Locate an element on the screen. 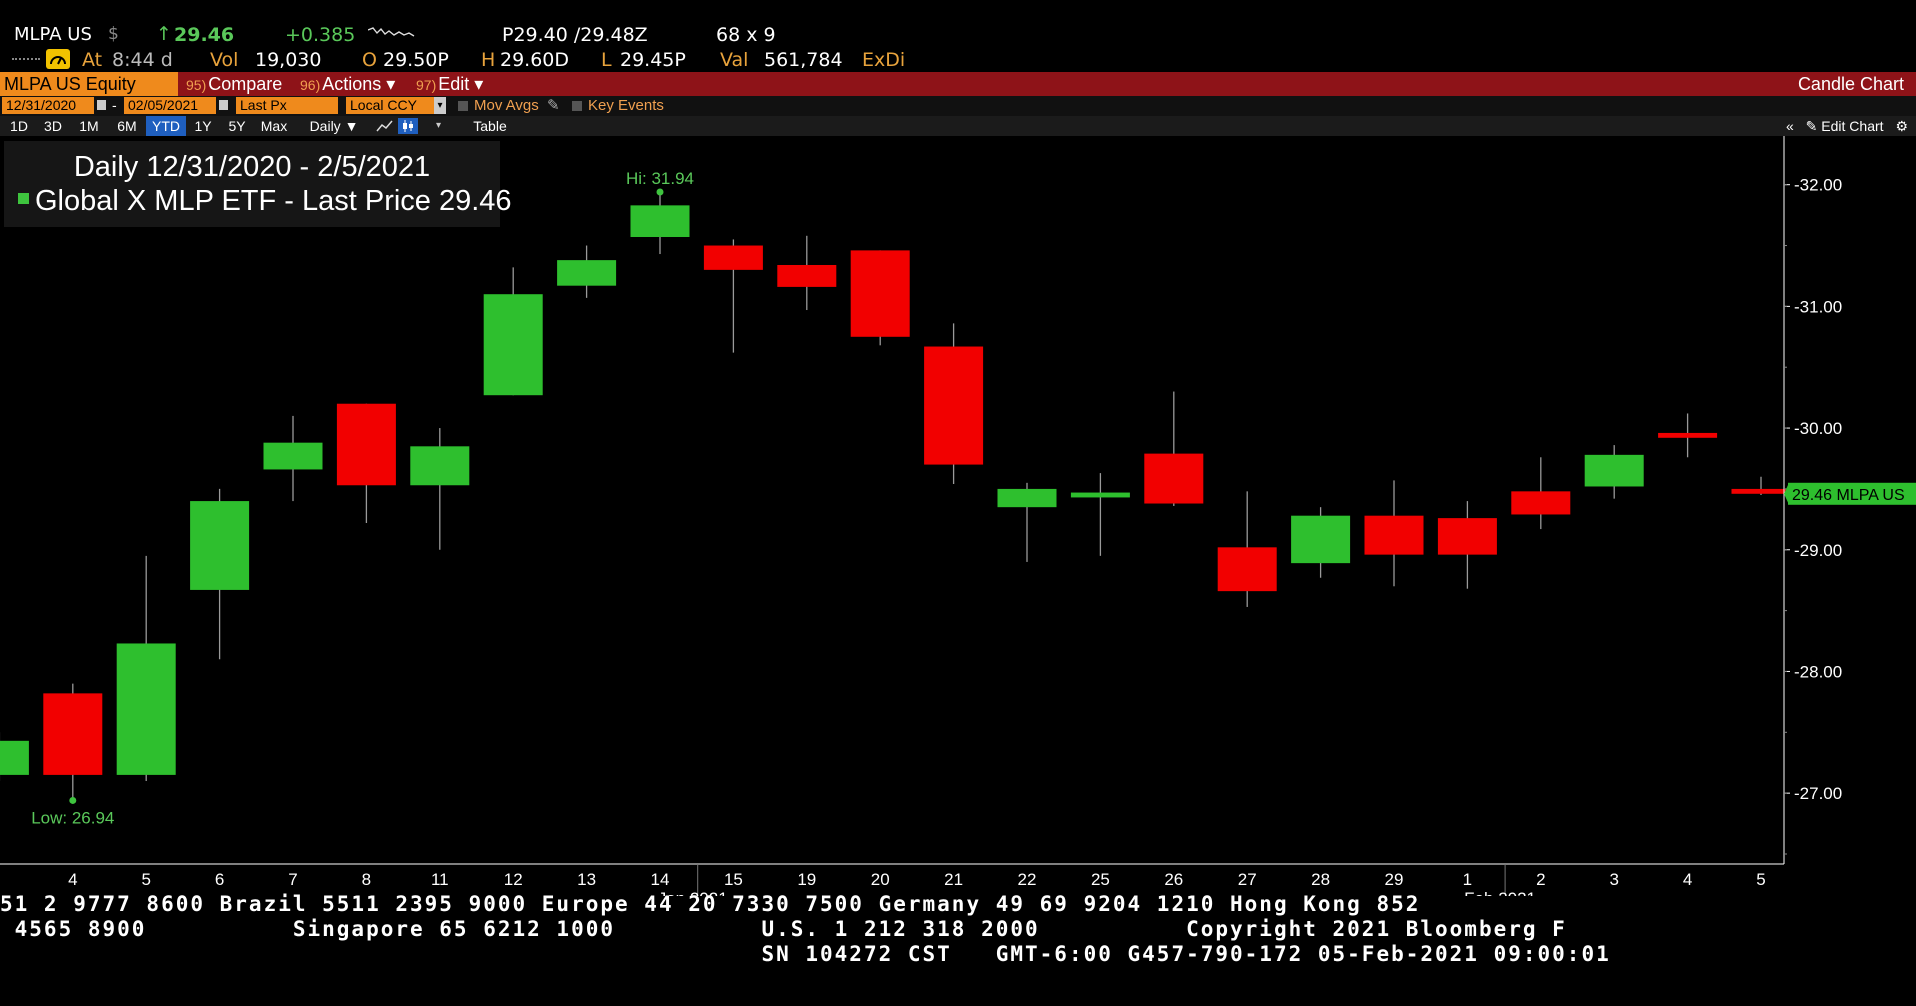 This screenshot has width=1916, height=1006. quote-last-price: 29.46 is located at coordinates (204, 35).